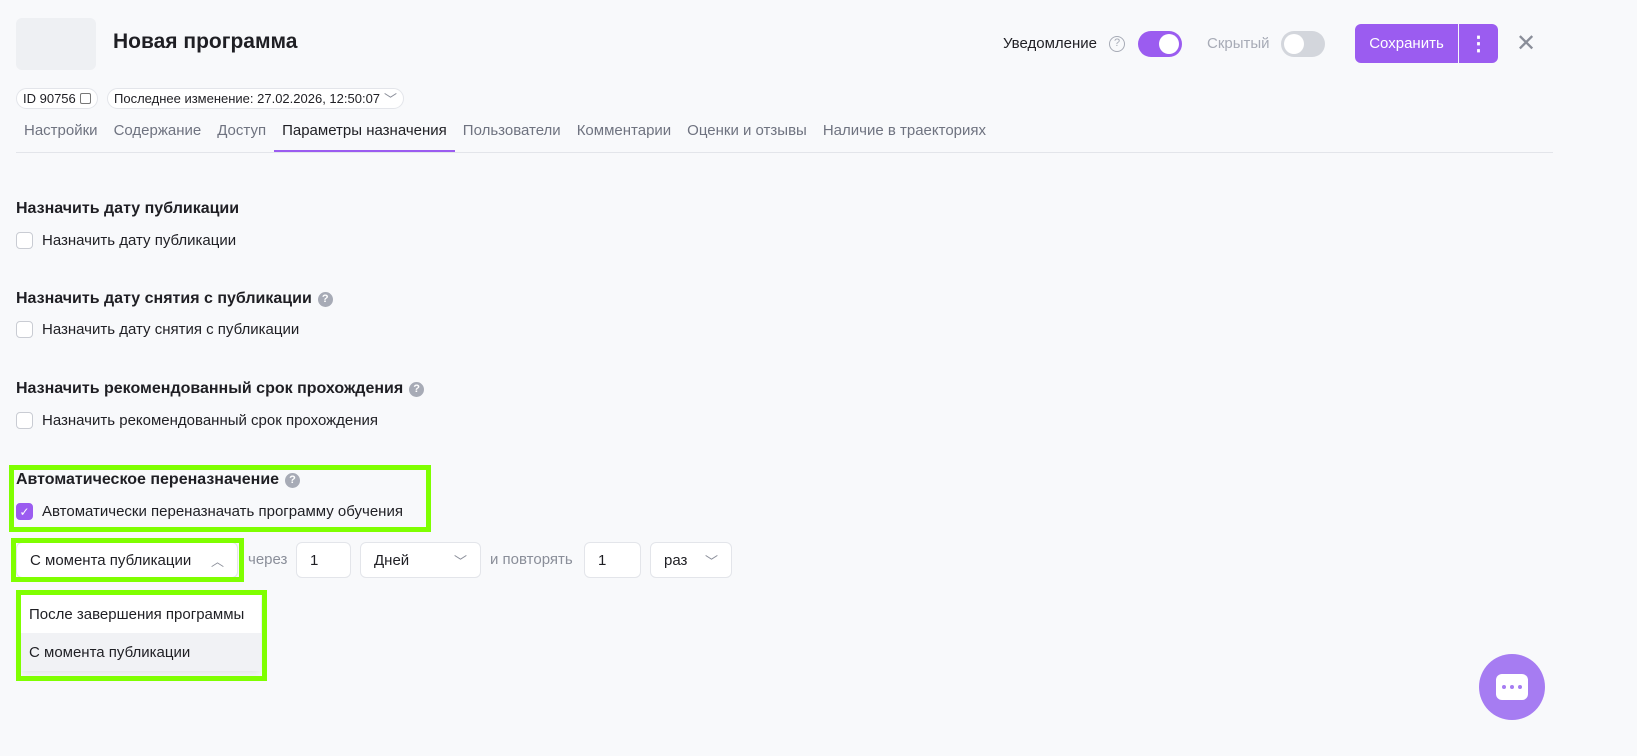 The height and width of the screenshot is (756, 1637). What do you see at coordinates (158, 480) in the screenshot?
I see `section-heading: Автоматическое переназначение?` at bounding box center [158, 480].